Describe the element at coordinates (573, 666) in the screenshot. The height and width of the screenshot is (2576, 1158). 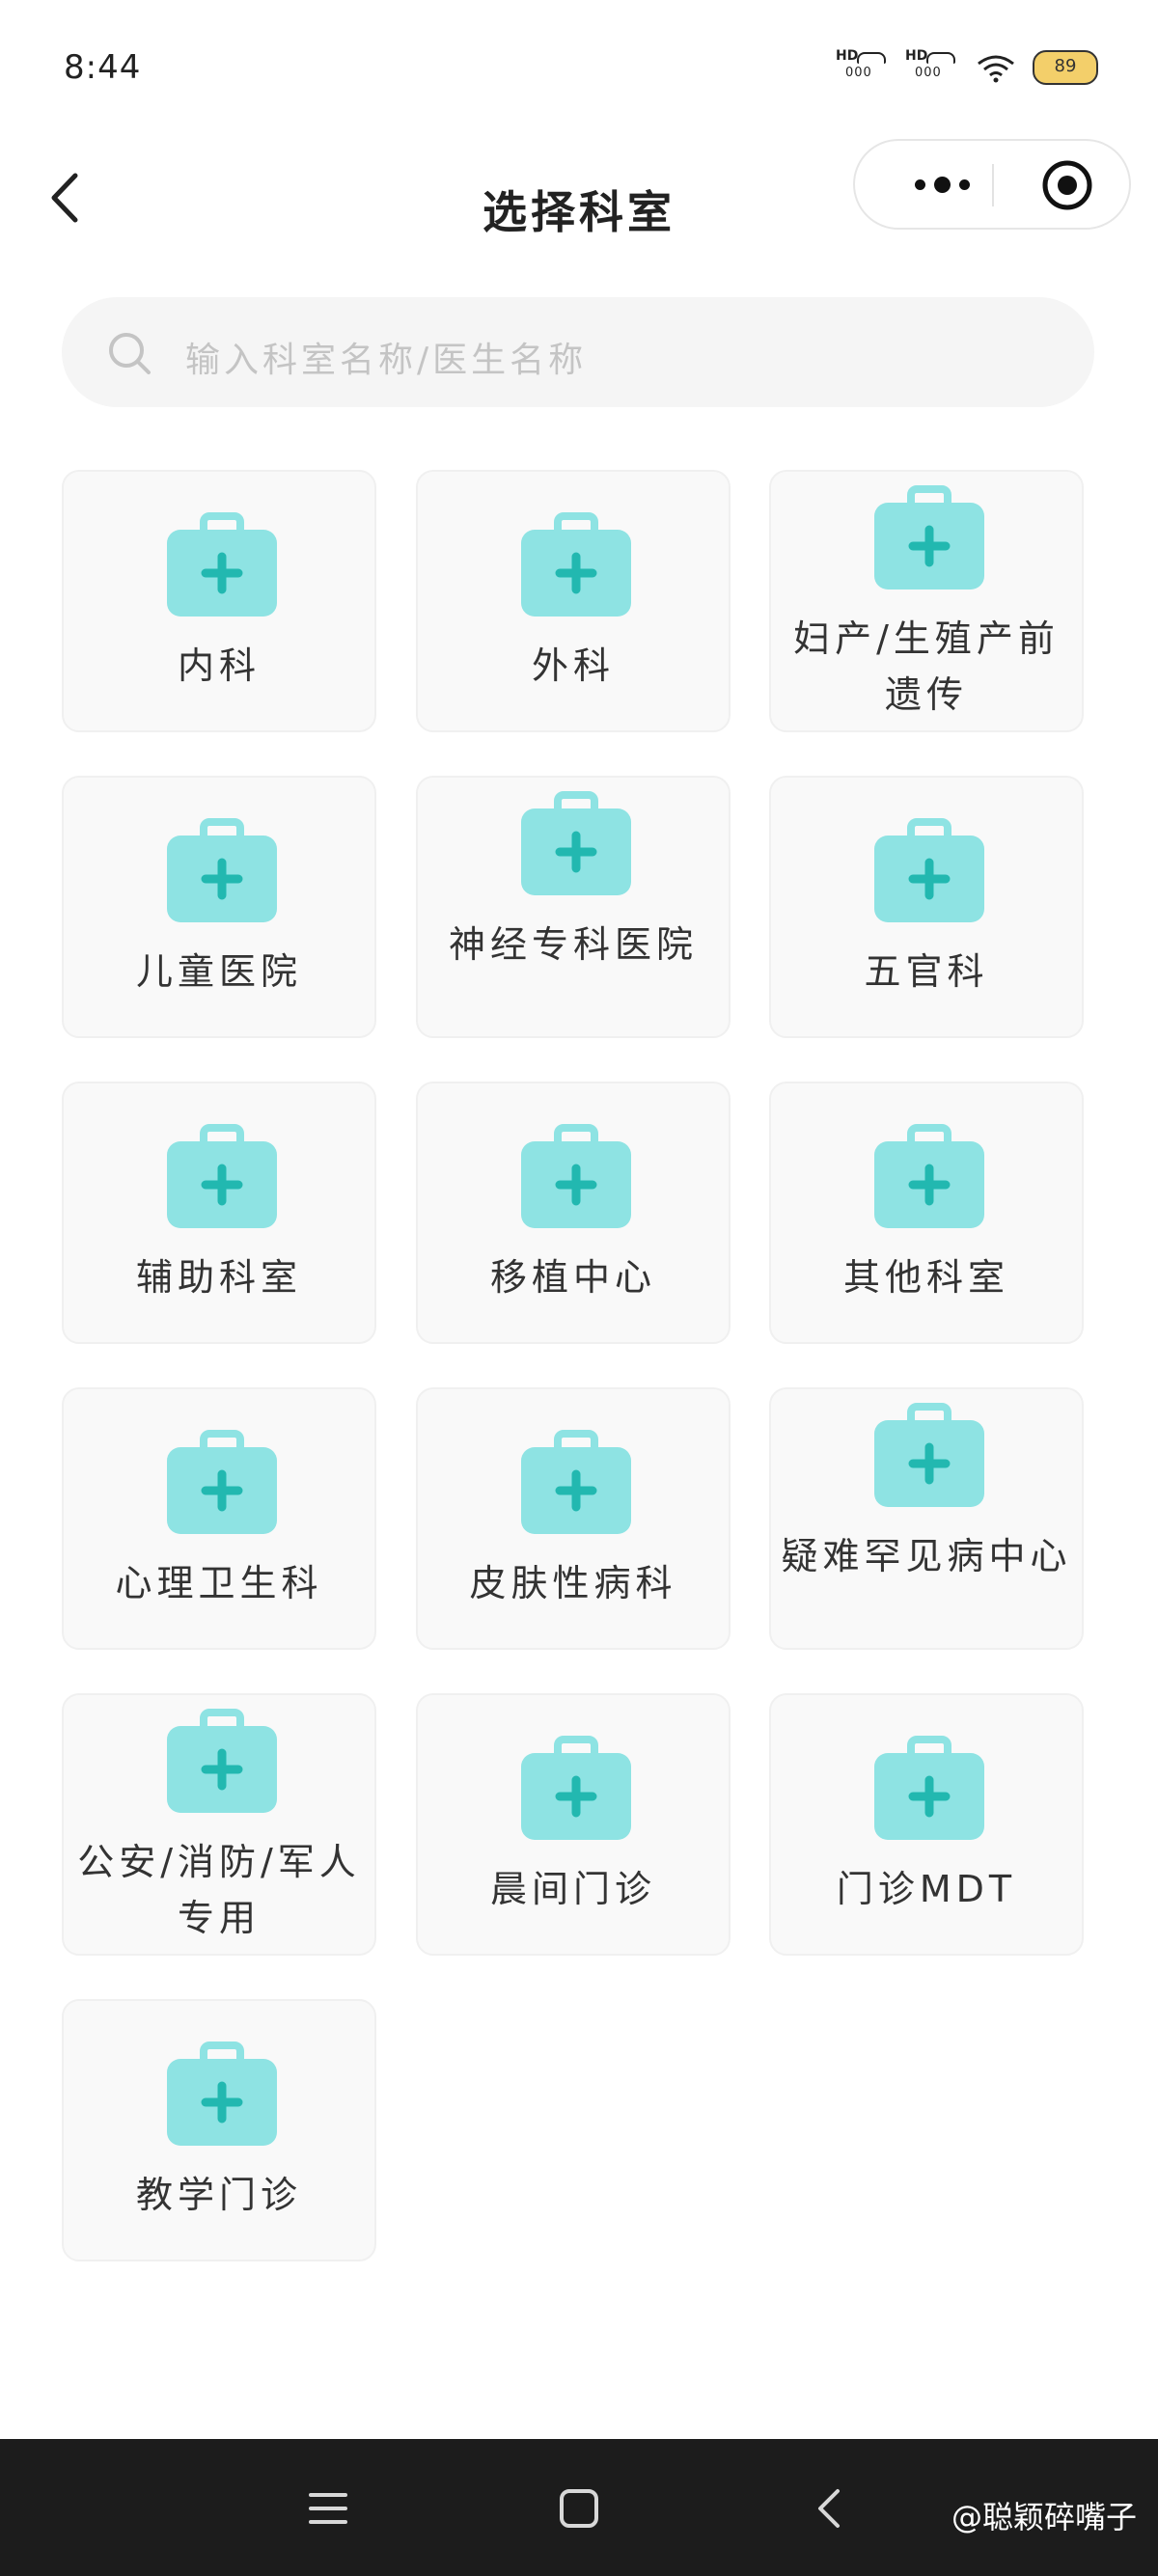
I see `department-label: 外科` at that location.